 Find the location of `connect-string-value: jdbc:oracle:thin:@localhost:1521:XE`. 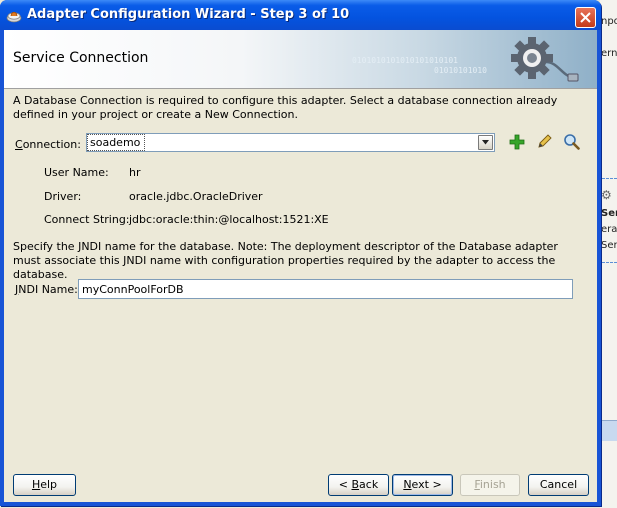

connect-string-value: jdbc:oracle:thin:@localhost:1521:XE is located at coordinates (229, 219).